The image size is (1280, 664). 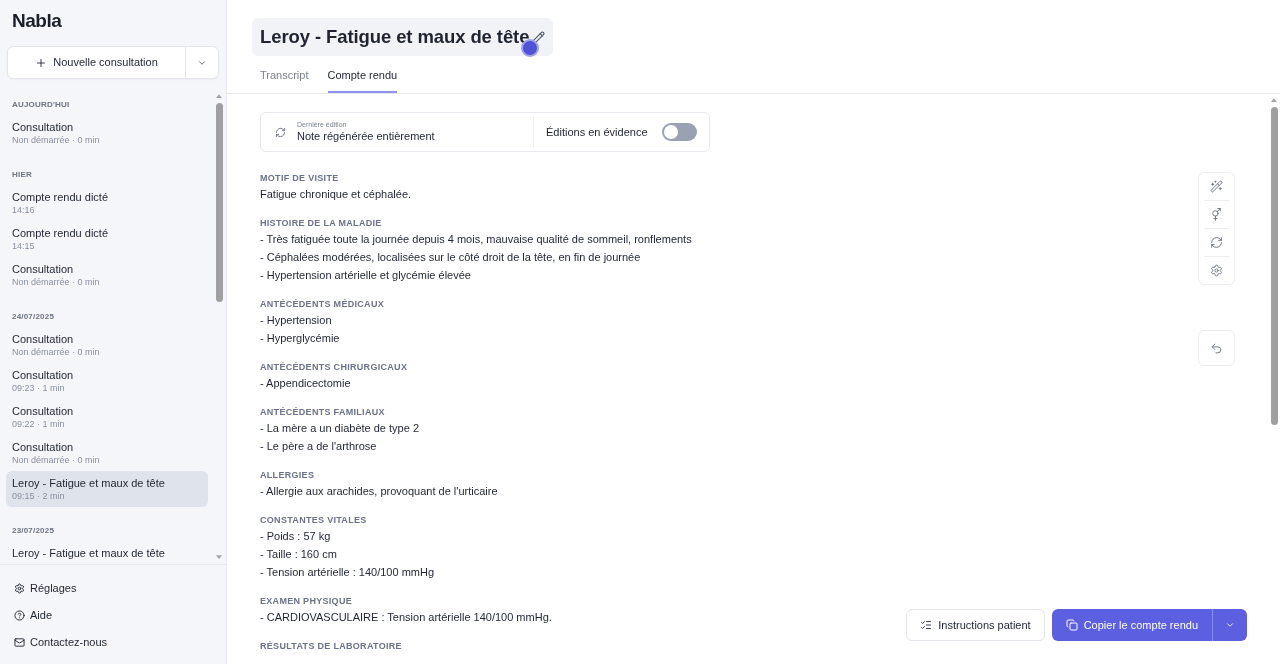 I want to click on section-heading: ANTÉCÉDENTS FAMILIAUX, so click(x=322, y=412).